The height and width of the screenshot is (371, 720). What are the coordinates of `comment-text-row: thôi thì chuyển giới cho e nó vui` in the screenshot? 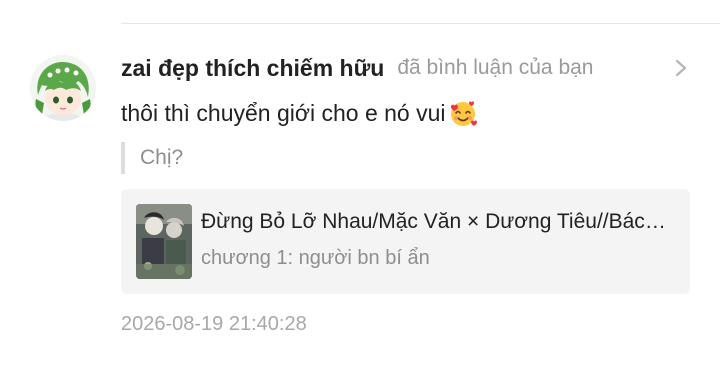 It's located at (299, 113).